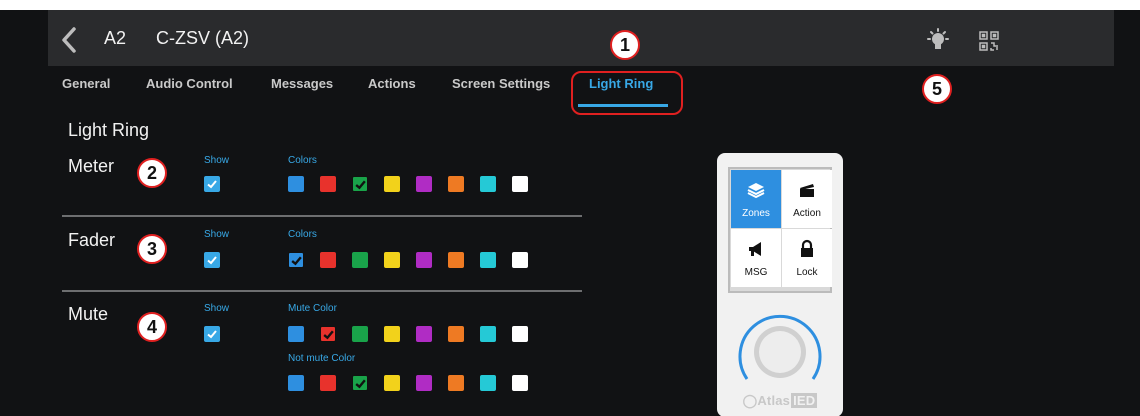 This screenshot has height=416, width=1140. What do you see at coordinates (86, 83) in the screenshot?
I see `tab-general: General` at bounding box center [86, 83].